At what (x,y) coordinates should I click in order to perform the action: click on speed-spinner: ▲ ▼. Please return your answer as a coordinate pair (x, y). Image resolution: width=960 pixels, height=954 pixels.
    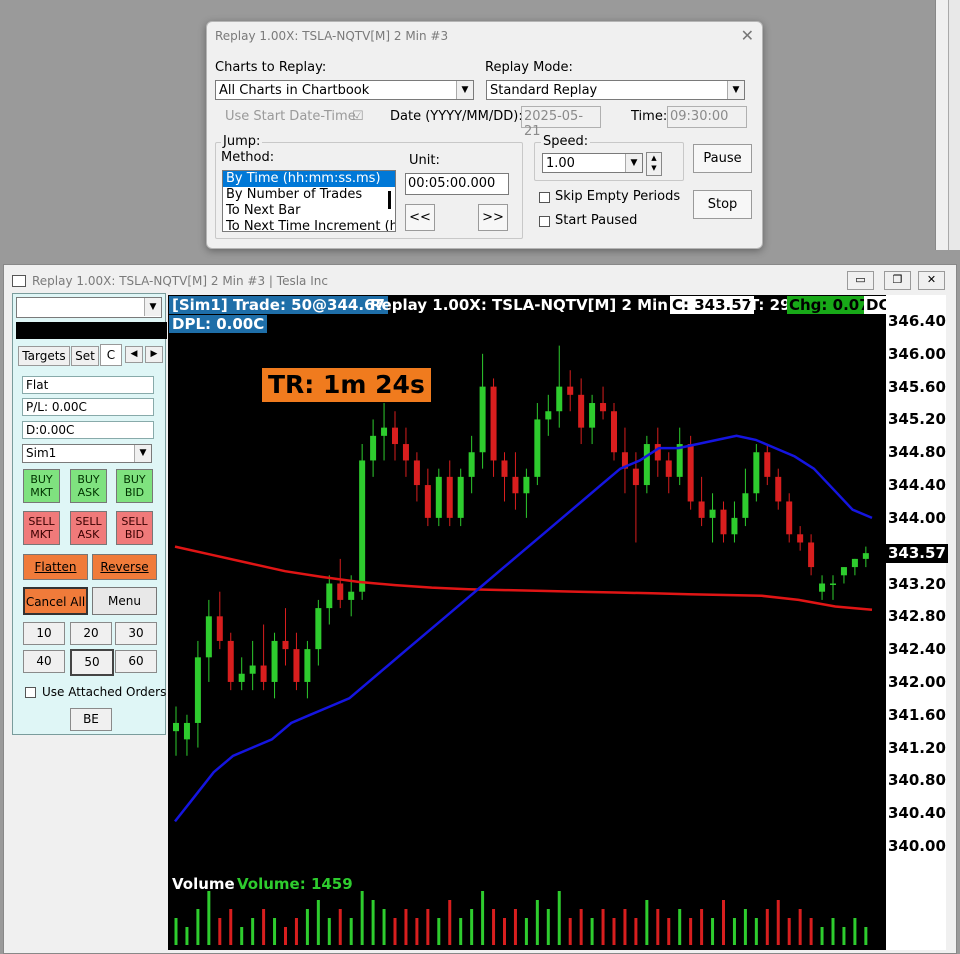
    Looking at the image, I should click on (654, 164).